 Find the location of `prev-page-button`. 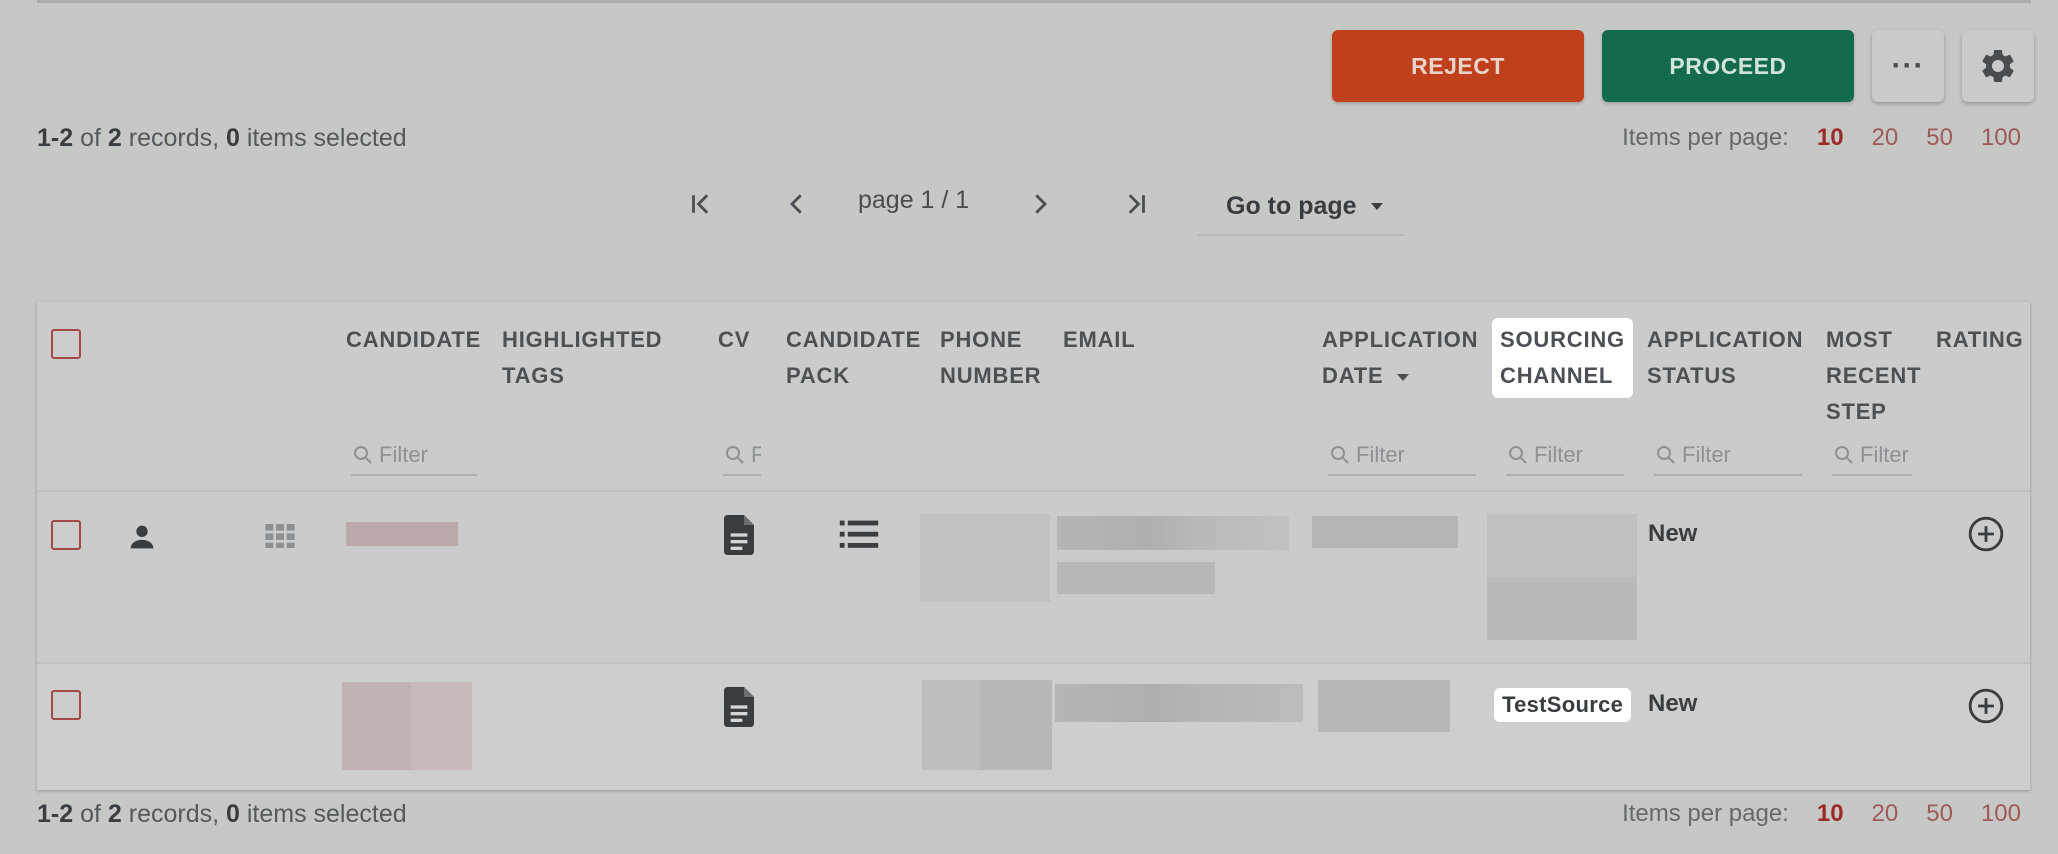

prev-page-button is located at coordinates (797, 204).